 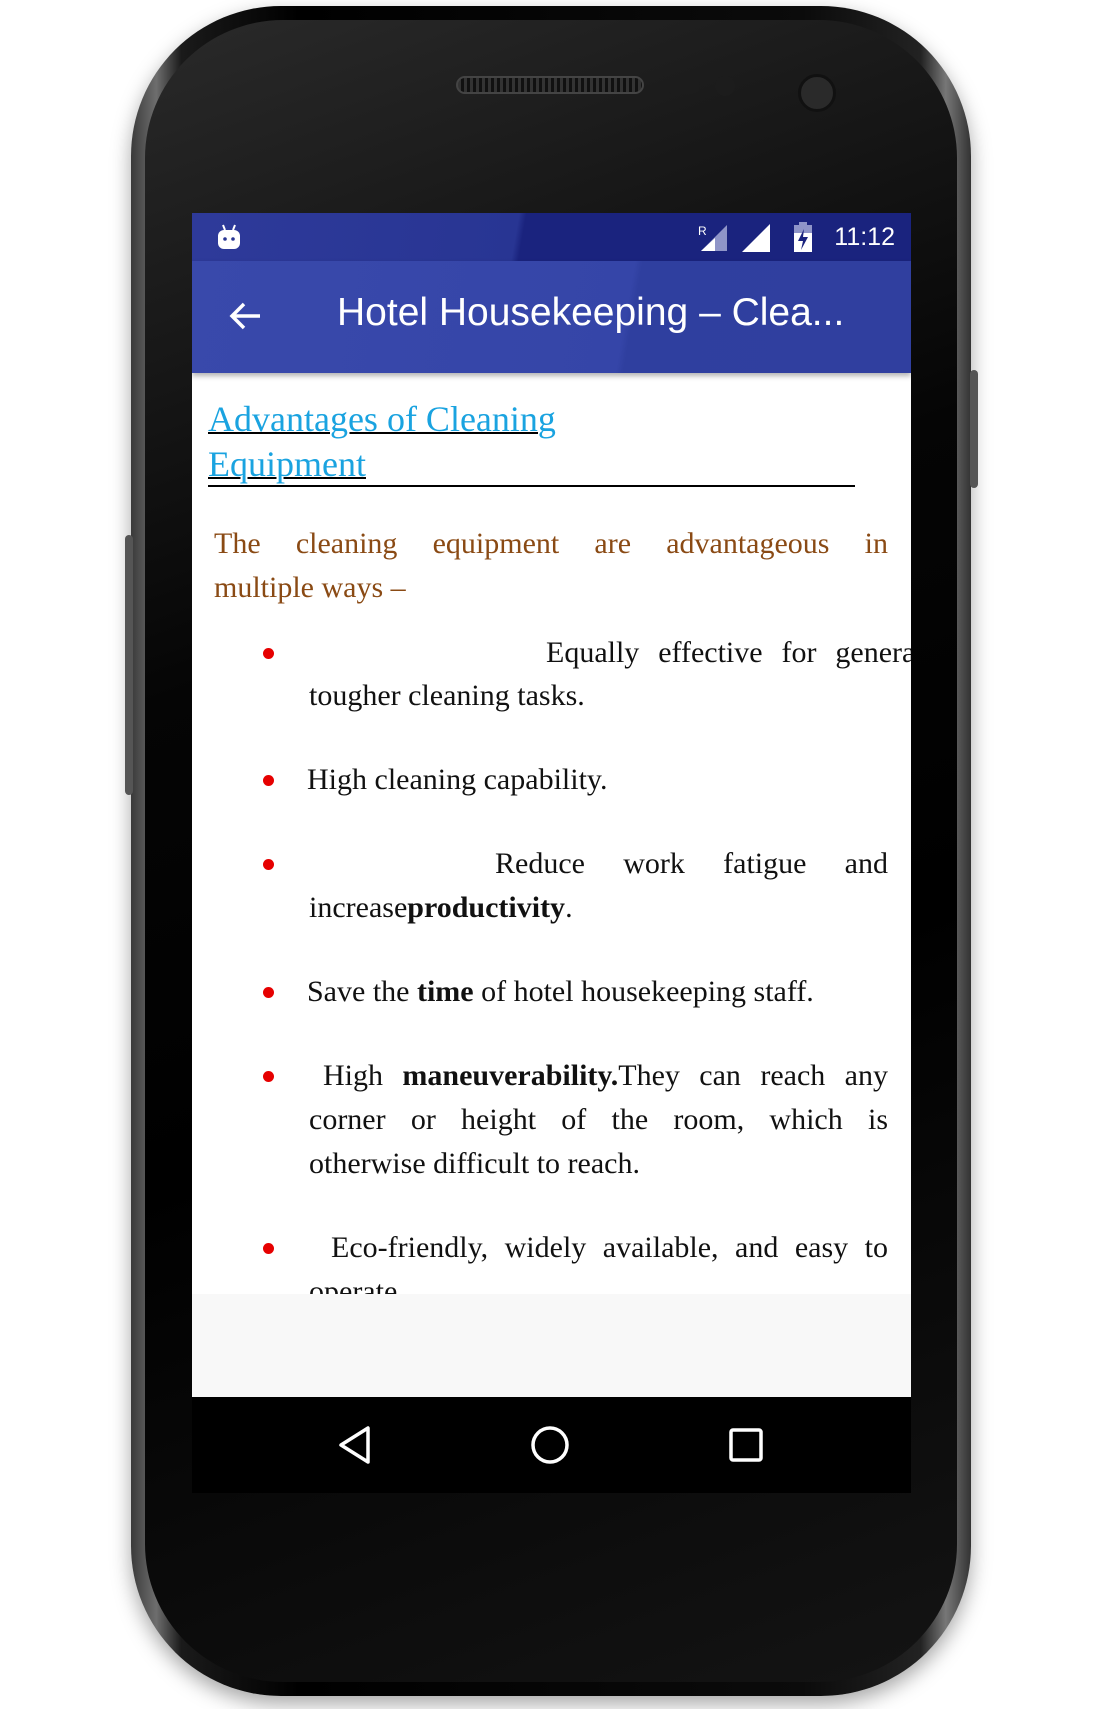 I want to click on heading-link: Advantages of Cleaning, so click(x=382, y=419).